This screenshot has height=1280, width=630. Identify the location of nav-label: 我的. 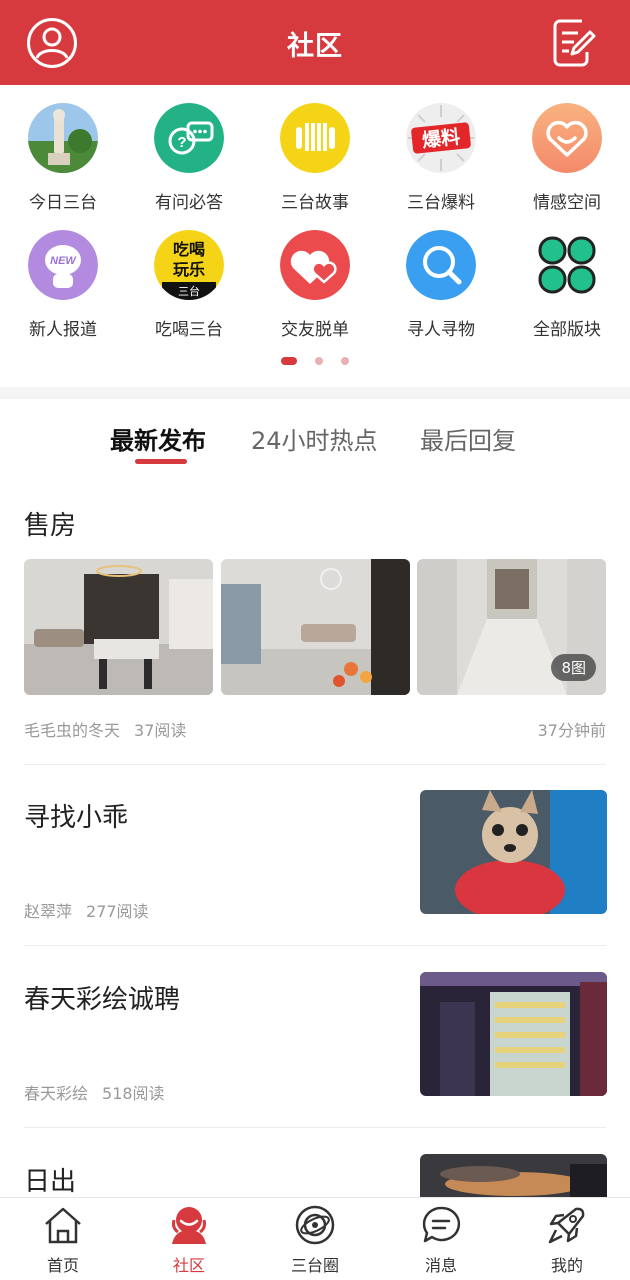
(566, 1265).